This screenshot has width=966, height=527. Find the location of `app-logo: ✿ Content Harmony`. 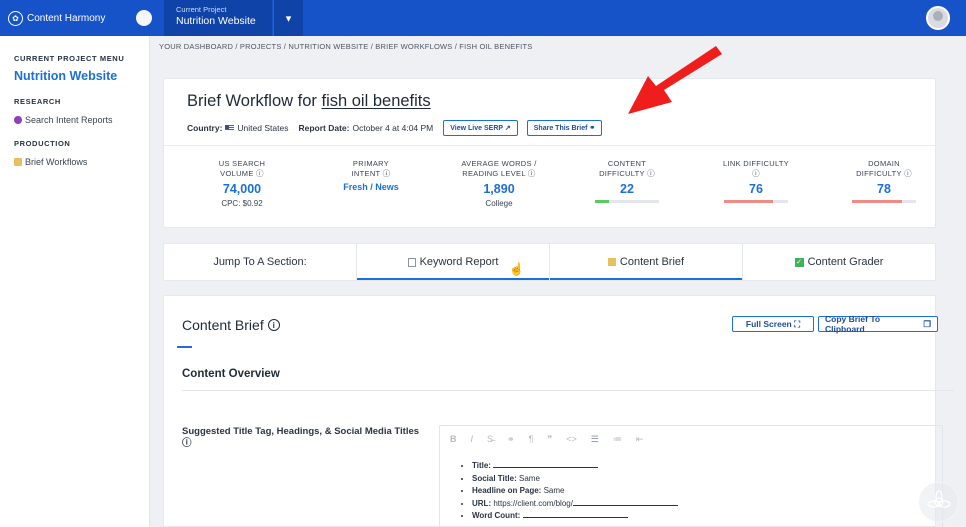

app-logo: ✿ Content Harmony is located at coordinates (67, 18).